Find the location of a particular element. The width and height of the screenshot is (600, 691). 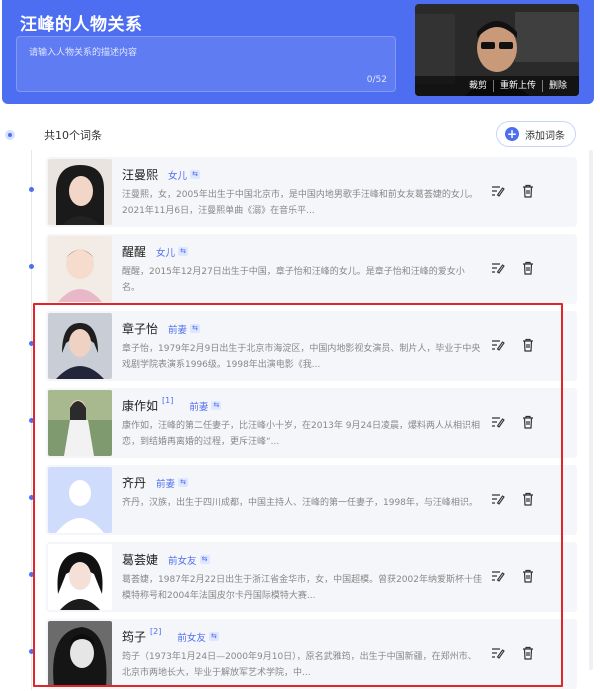

reupload-button: 重新上传 is located at coordinates (517, 86).